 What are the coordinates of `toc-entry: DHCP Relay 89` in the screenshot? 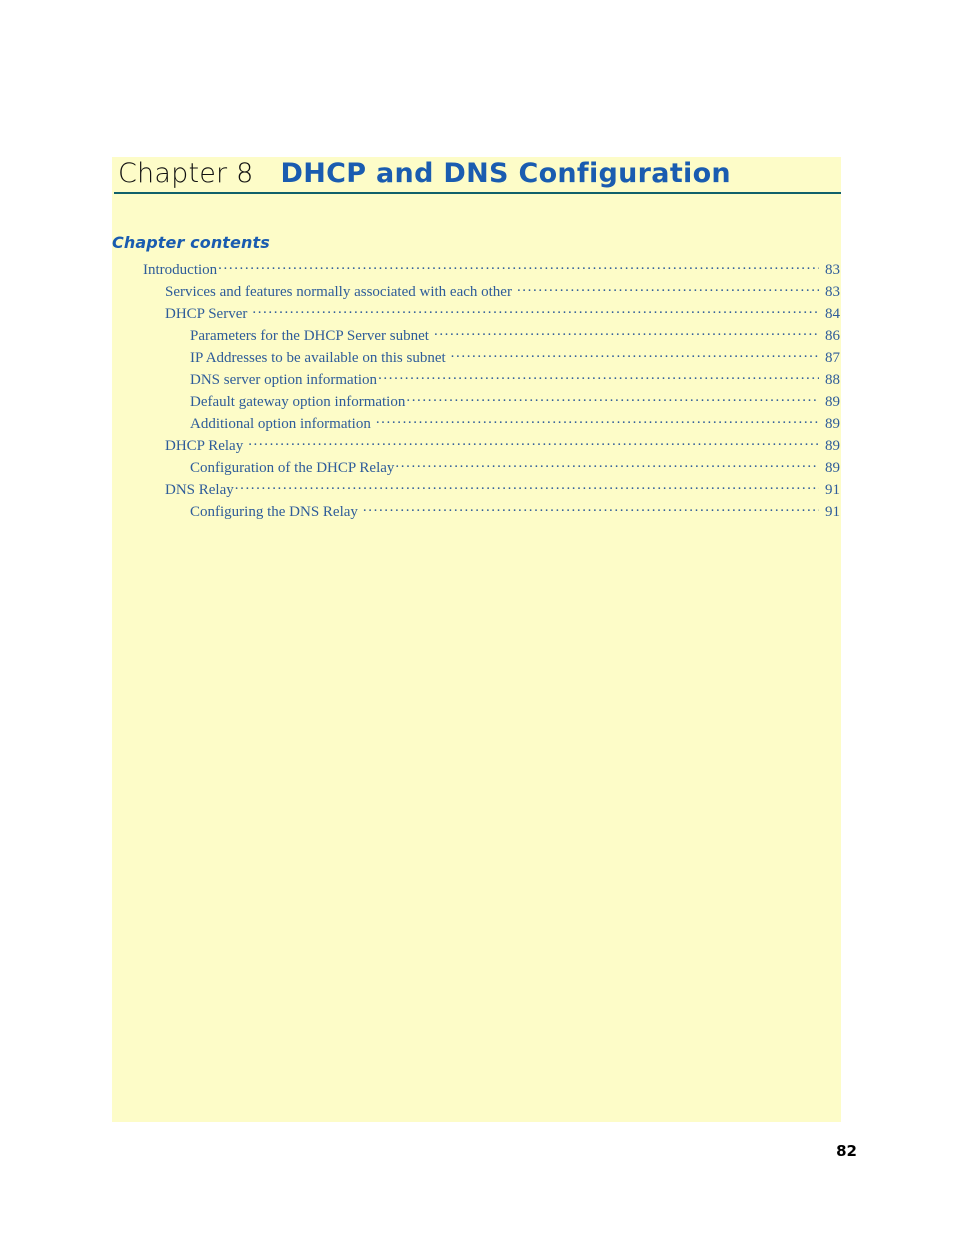 It's located at (476, 446).